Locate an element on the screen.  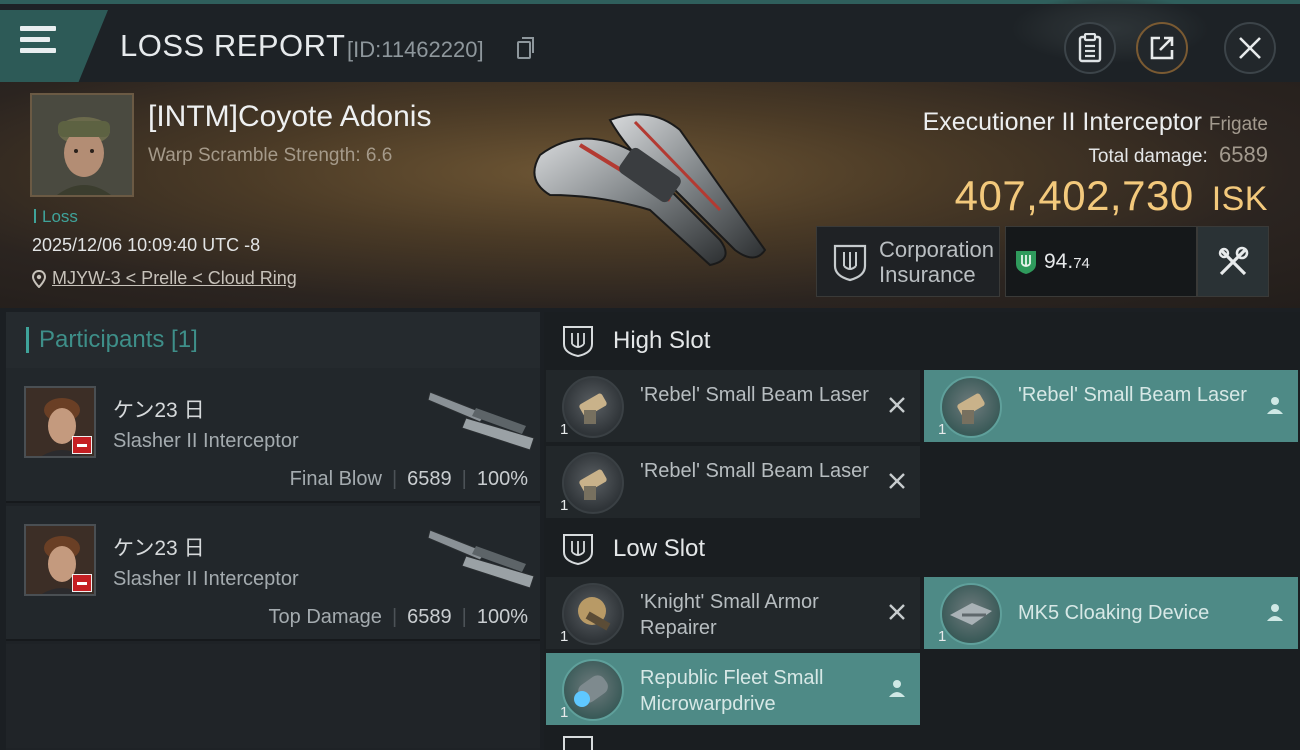
module-name: MK5 Cloaking Device is located at coordinates (1114, 613).